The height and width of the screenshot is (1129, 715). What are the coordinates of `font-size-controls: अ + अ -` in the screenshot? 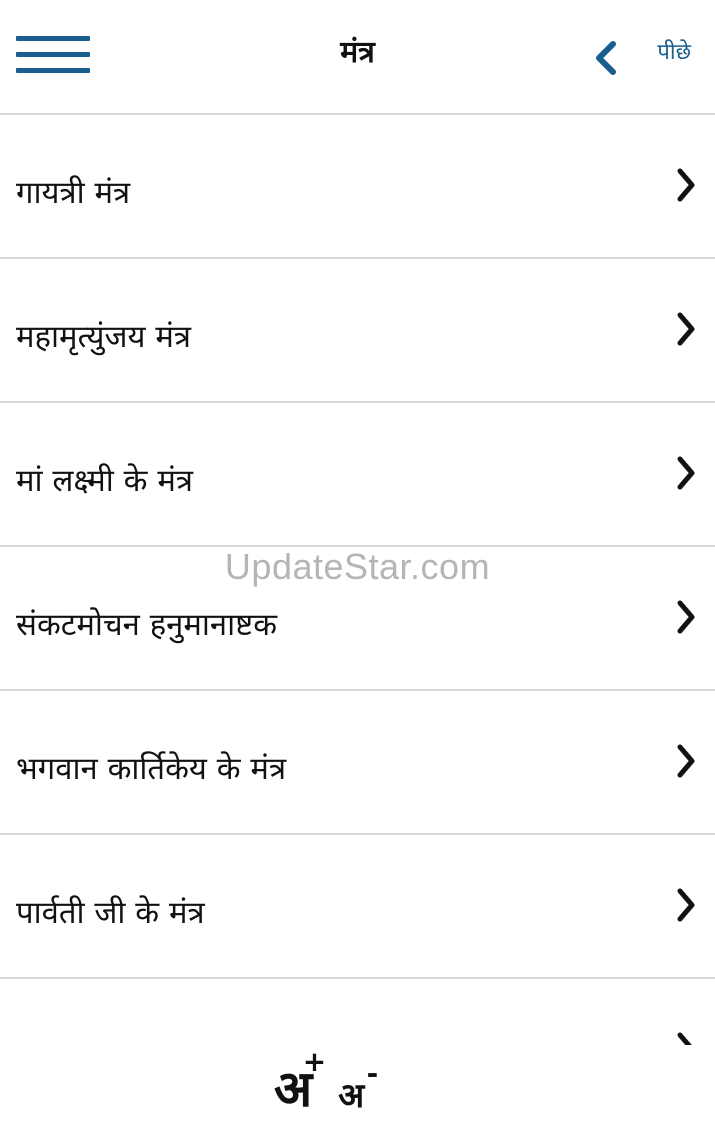 It's located at (326, 1083).